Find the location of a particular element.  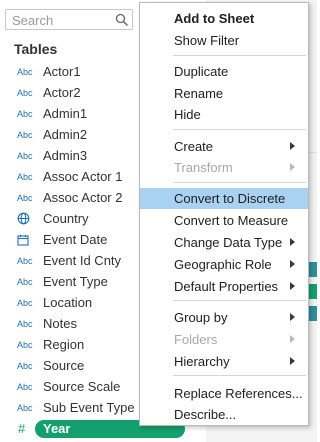

globe-icon is located at coordinates (26, 218).